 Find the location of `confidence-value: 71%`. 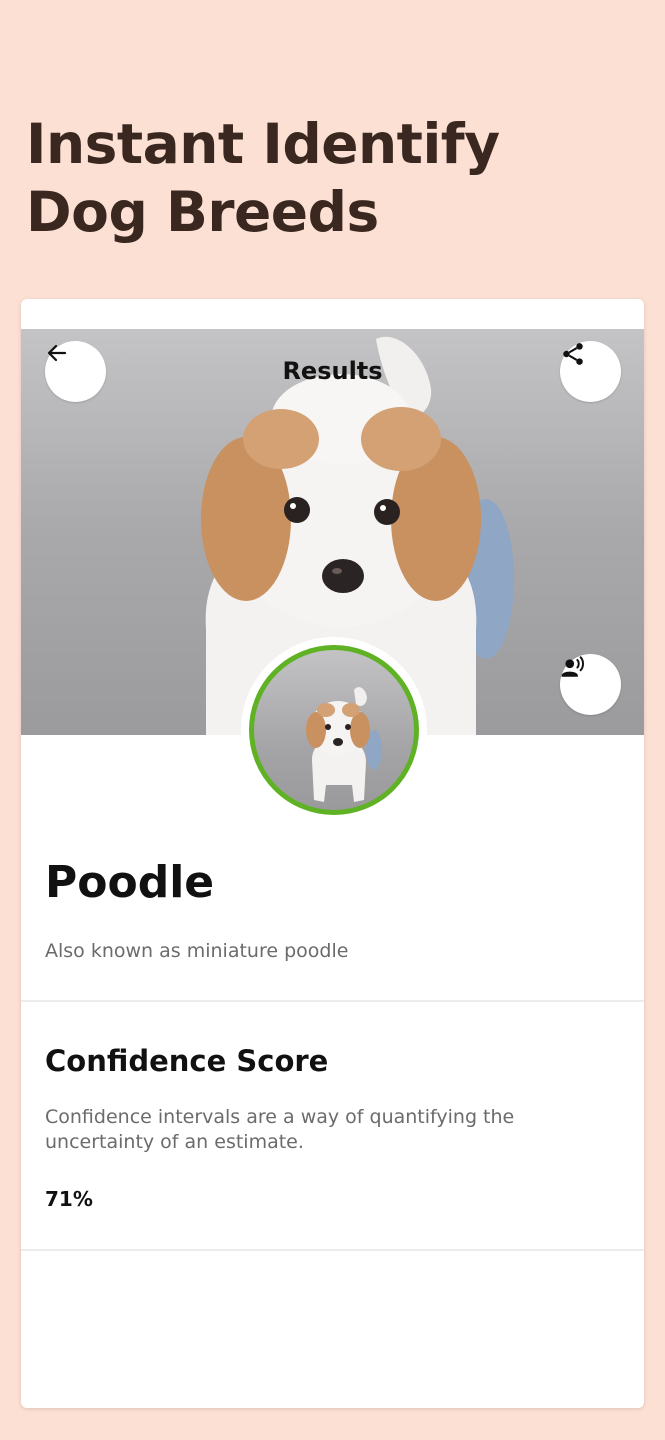

confidence-value: 71% is located at coordinates (69, 1199).